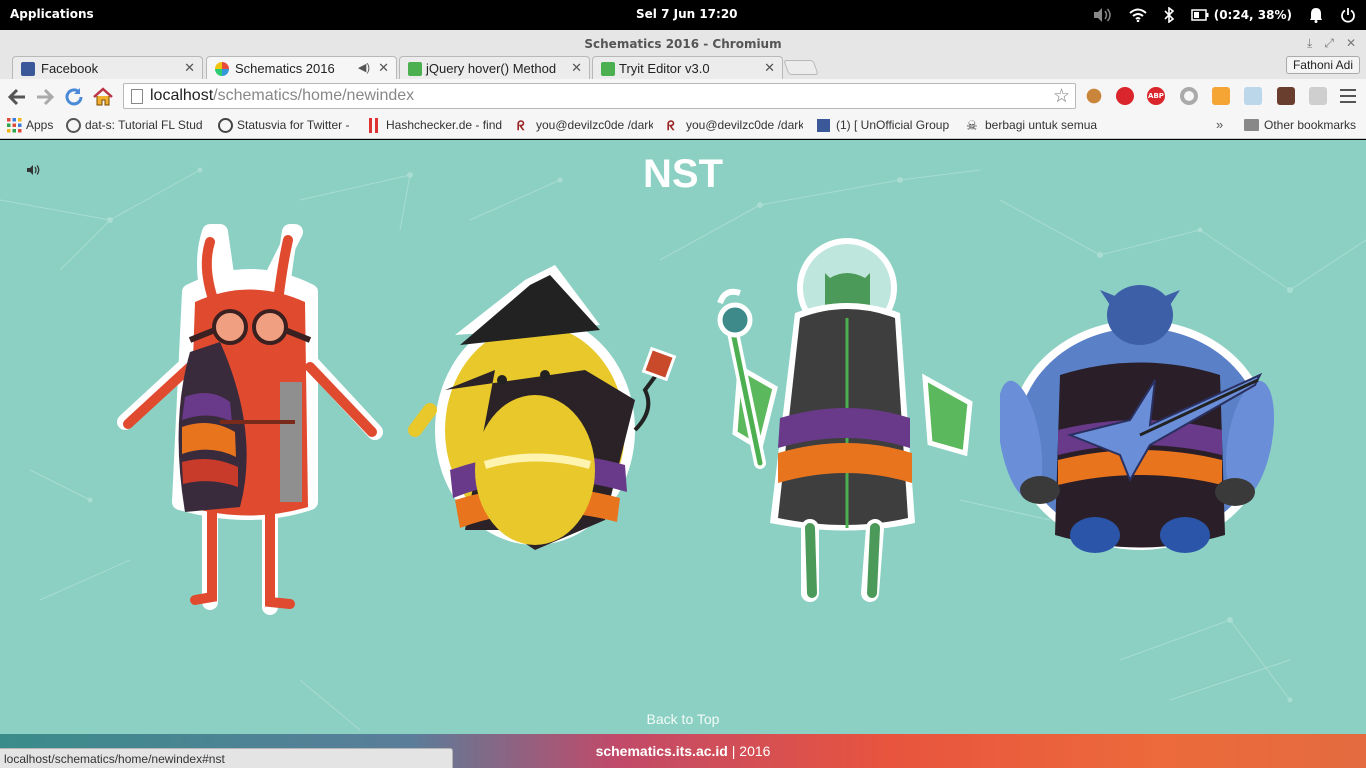 The image size is (1366, 768). I want to click on wifi-icon, so click(1138, 15).